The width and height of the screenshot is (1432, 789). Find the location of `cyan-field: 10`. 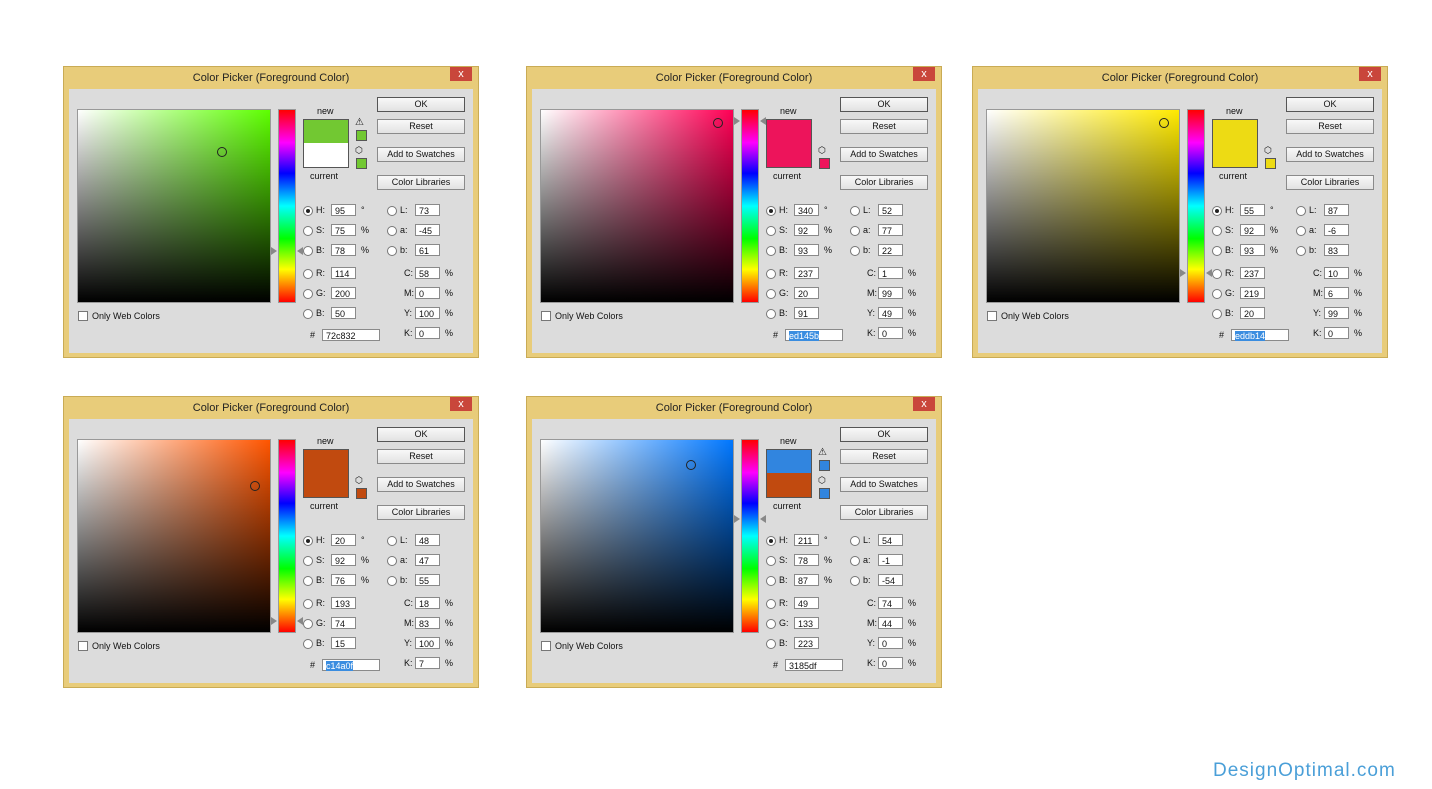

cyan-field: 10 is located at coordinates (1336, 273).